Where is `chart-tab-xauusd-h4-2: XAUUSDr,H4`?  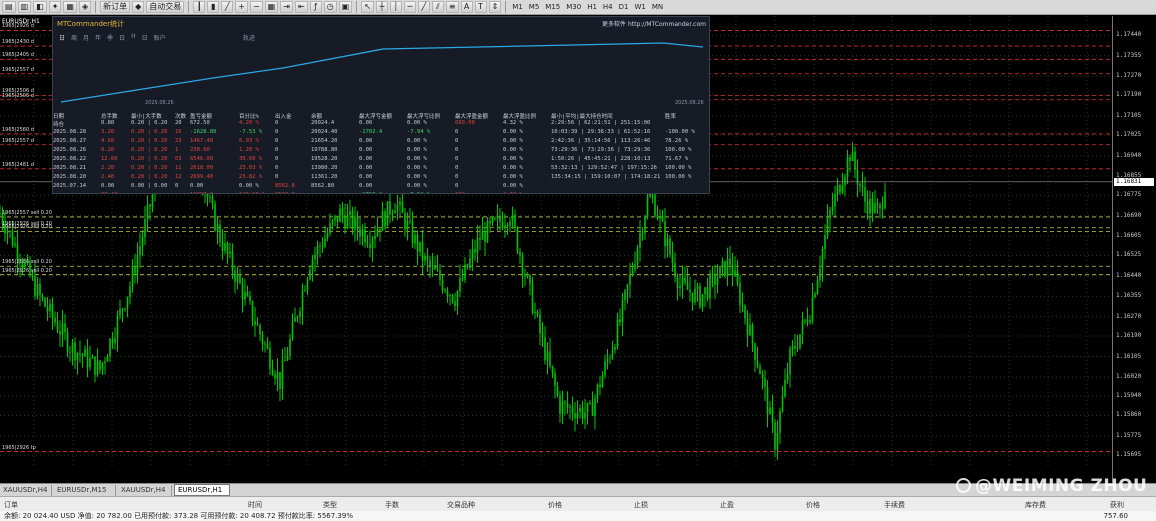
chart-tab-xauusd-h4-2: XAUUSDr,H4 is located at coordinates (145, 490).